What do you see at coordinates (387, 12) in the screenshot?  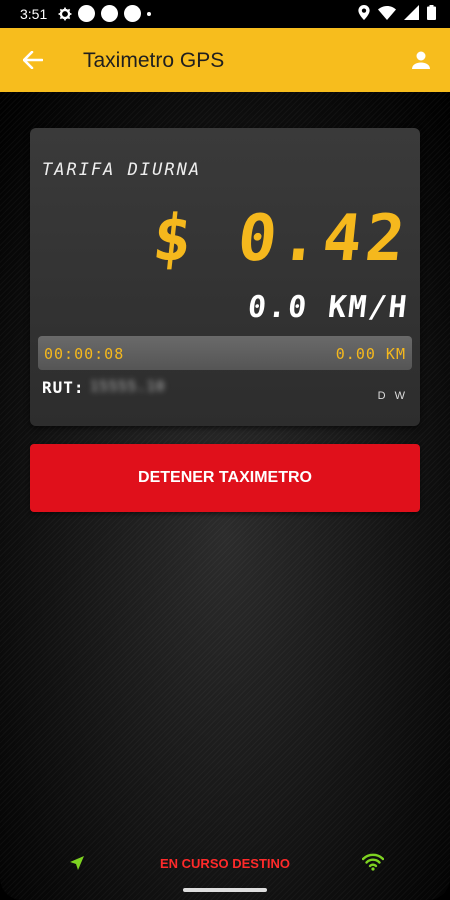 I see `wifi-status-icon` at bounding box center [387, 12].